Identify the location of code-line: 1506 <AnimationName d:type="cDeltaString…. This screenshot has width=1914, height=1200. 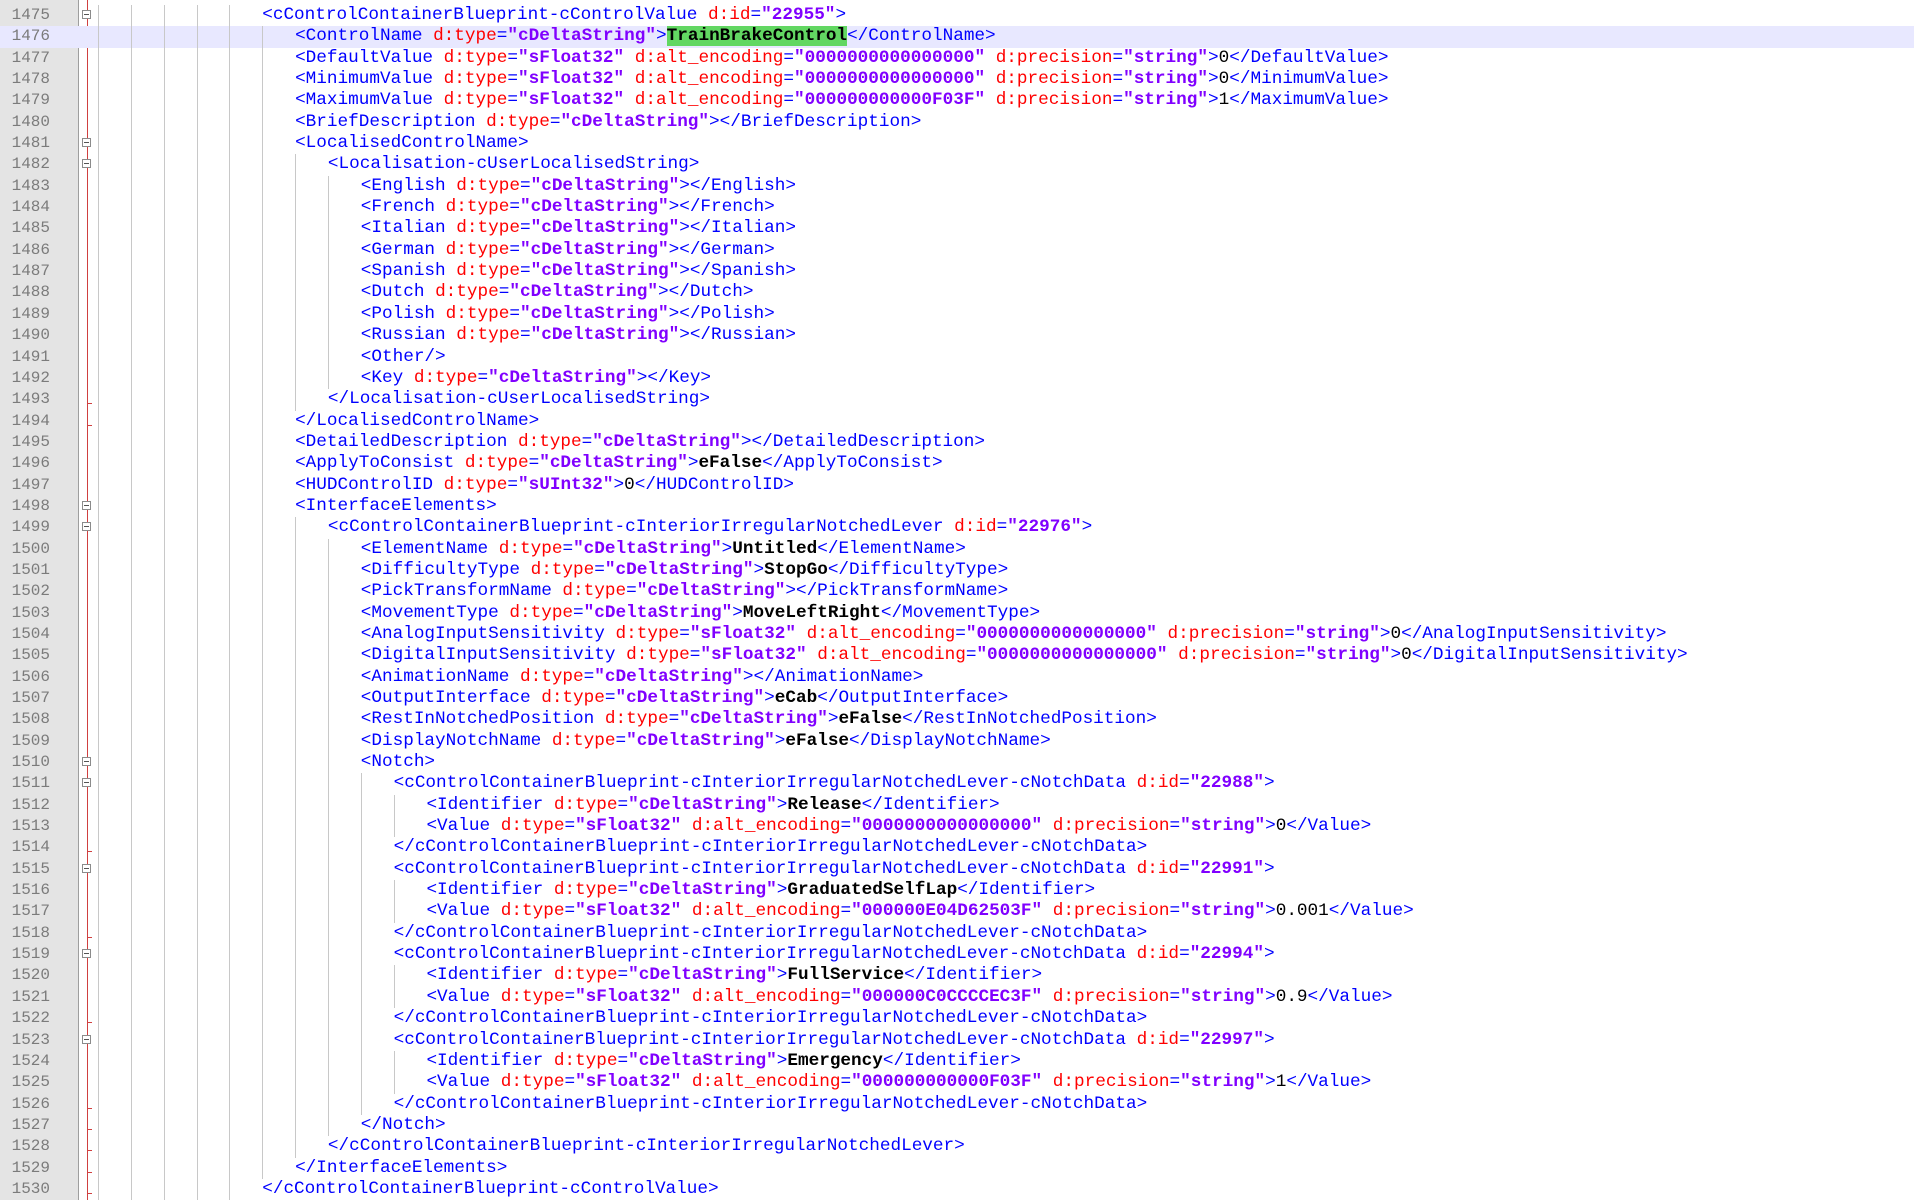
(957, 677).